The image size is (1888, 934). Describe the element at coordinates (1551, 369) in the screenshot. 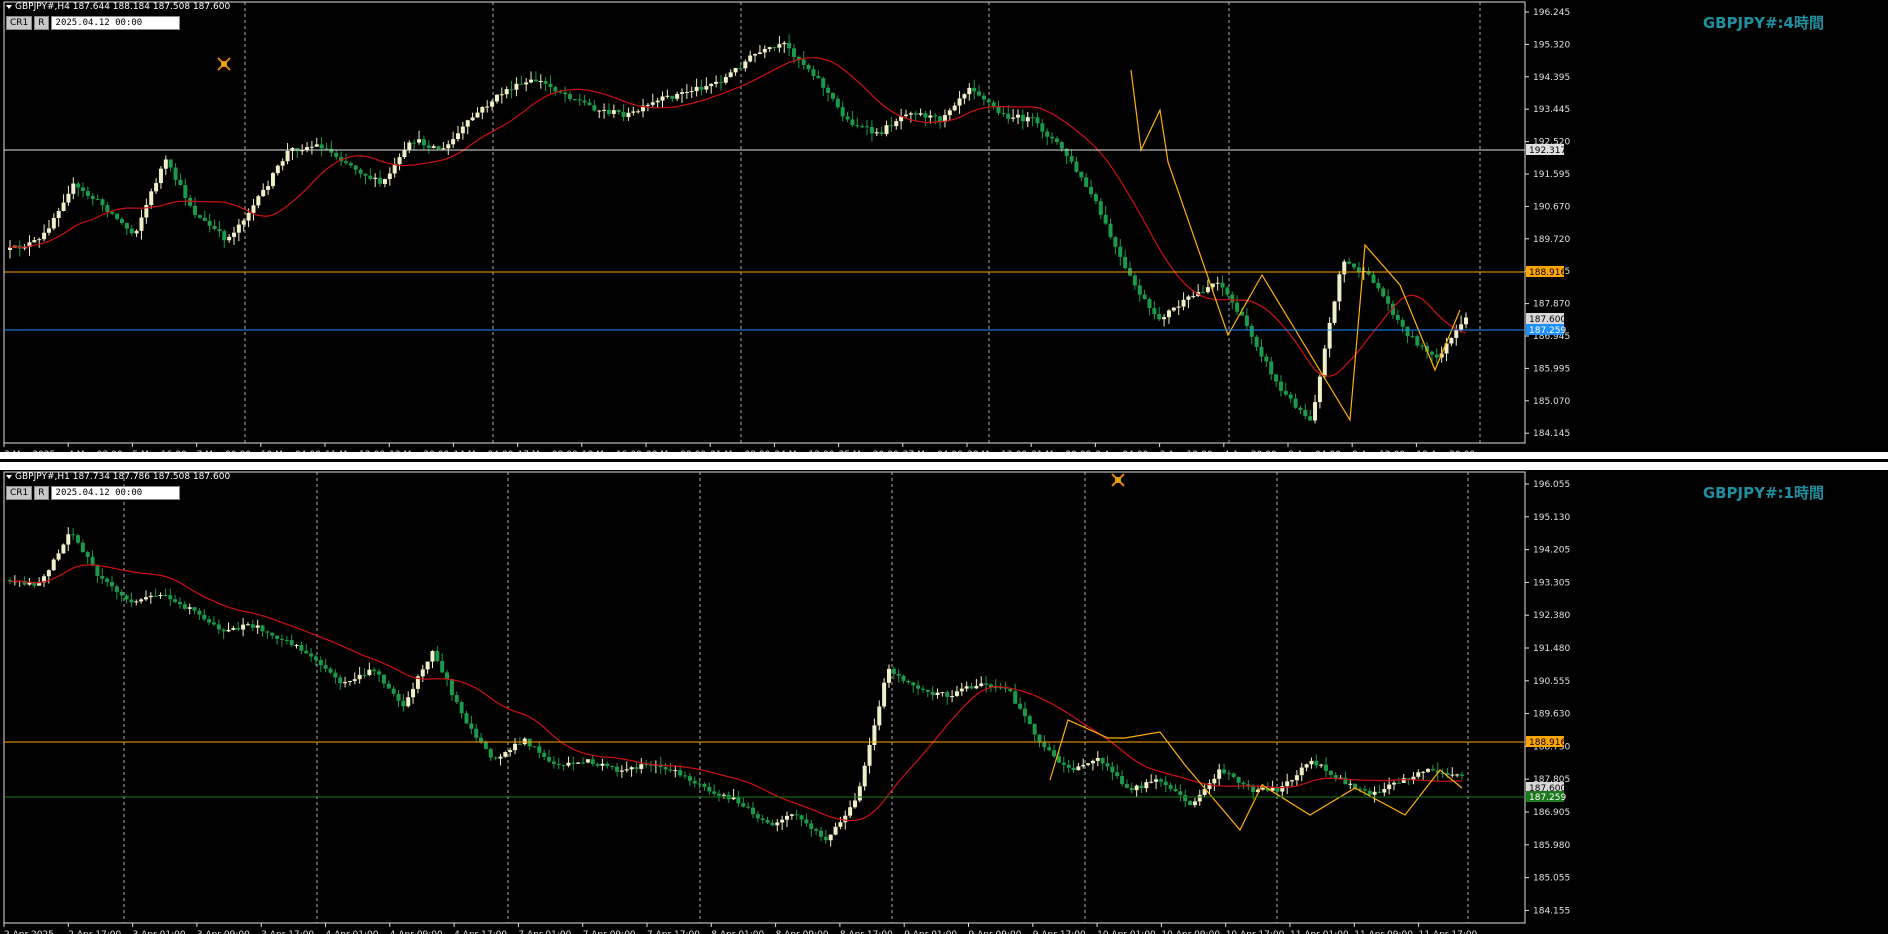

I see `price-tick-label: 185.995` at that location.